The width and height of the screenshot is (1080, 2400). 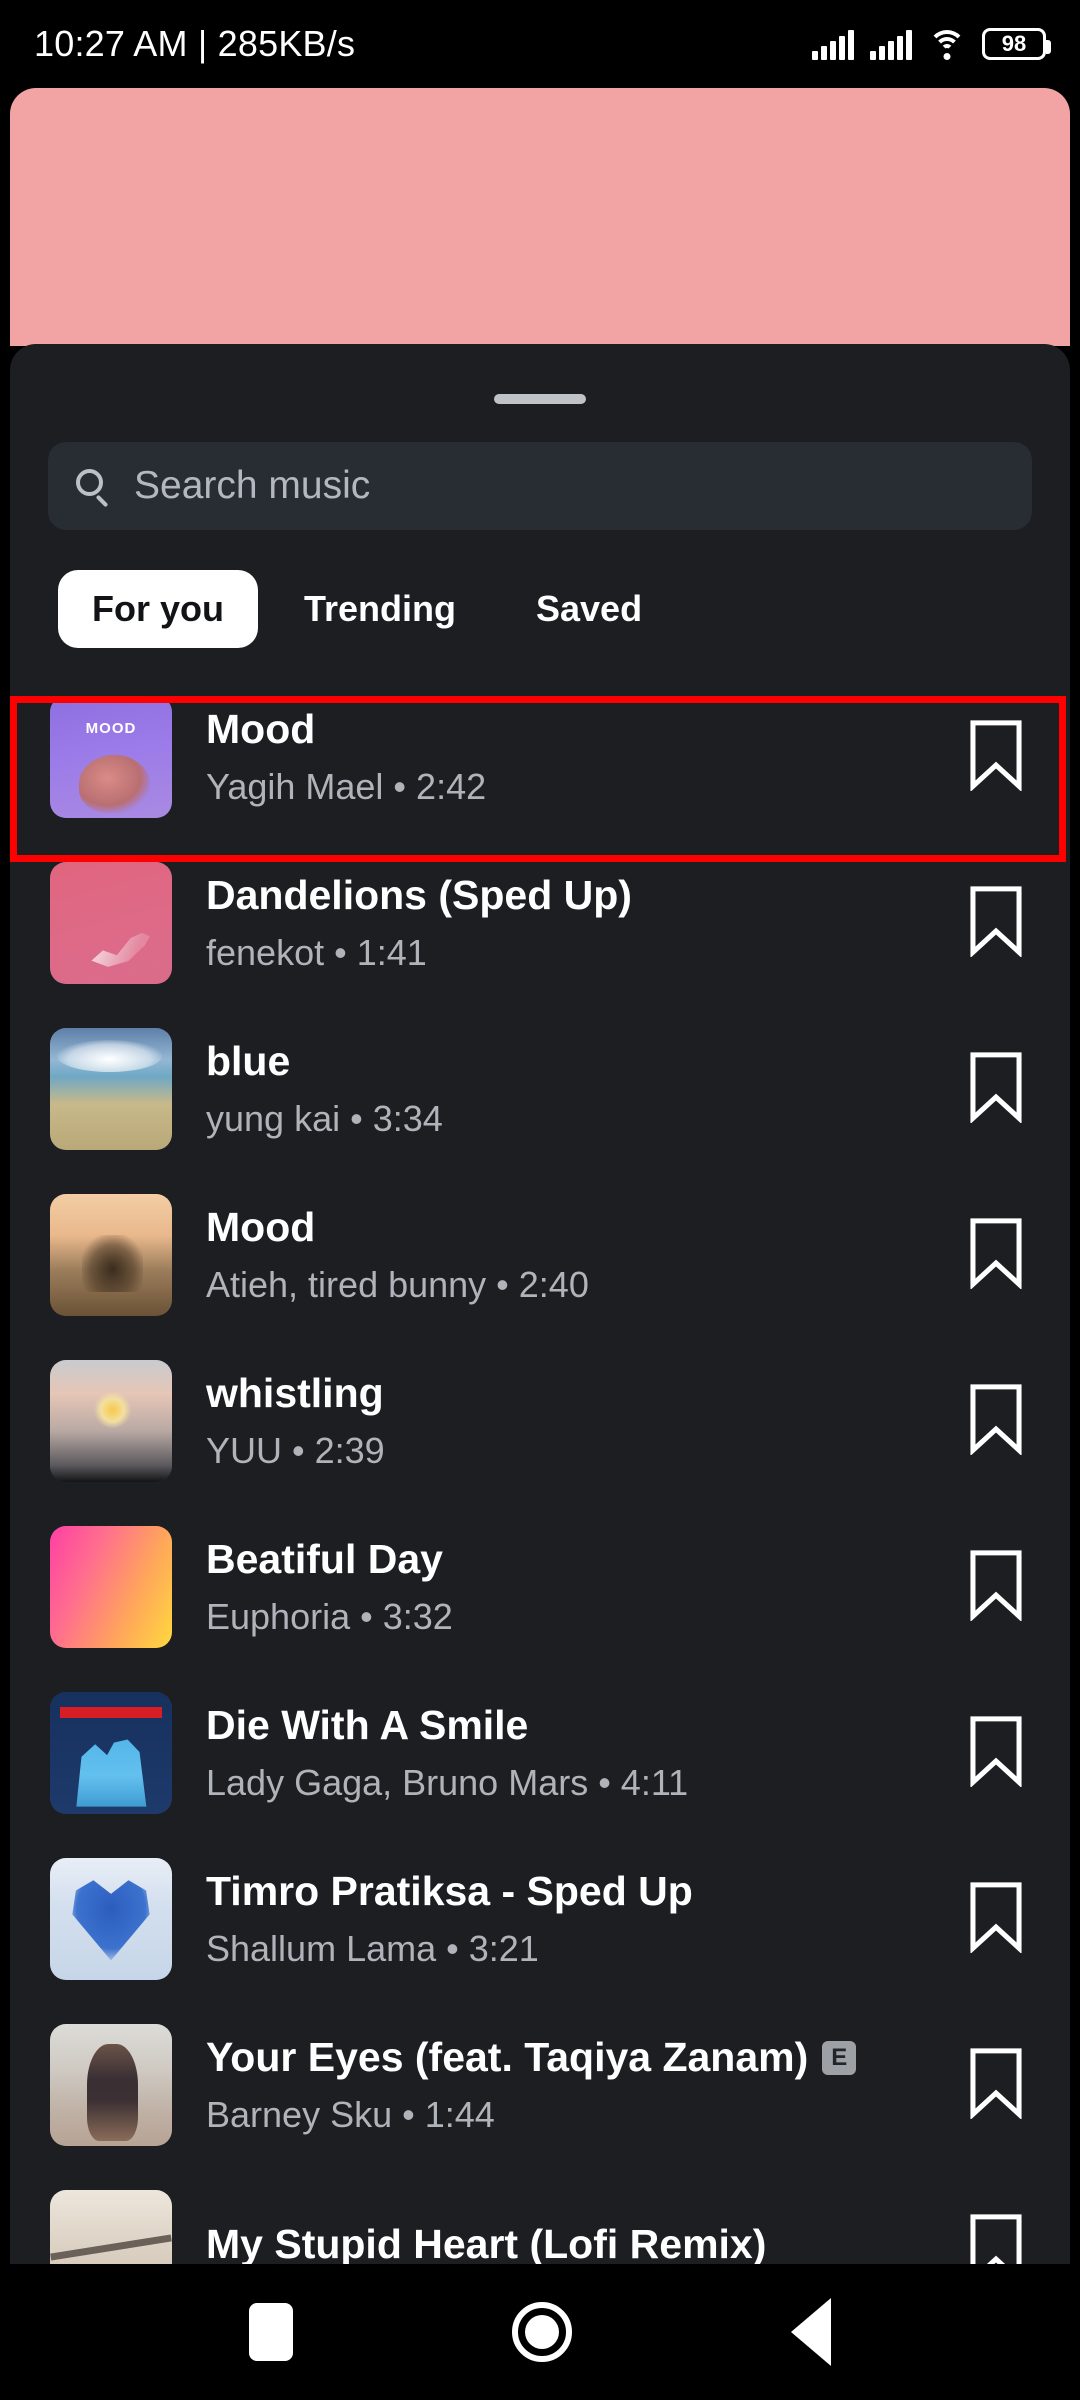 What do you see at coordinates (195, 43) in the screenshot?
I see `status-time-and-network-speed: 10:27 AM | 285KB/s` at bounding box center [195, 43].